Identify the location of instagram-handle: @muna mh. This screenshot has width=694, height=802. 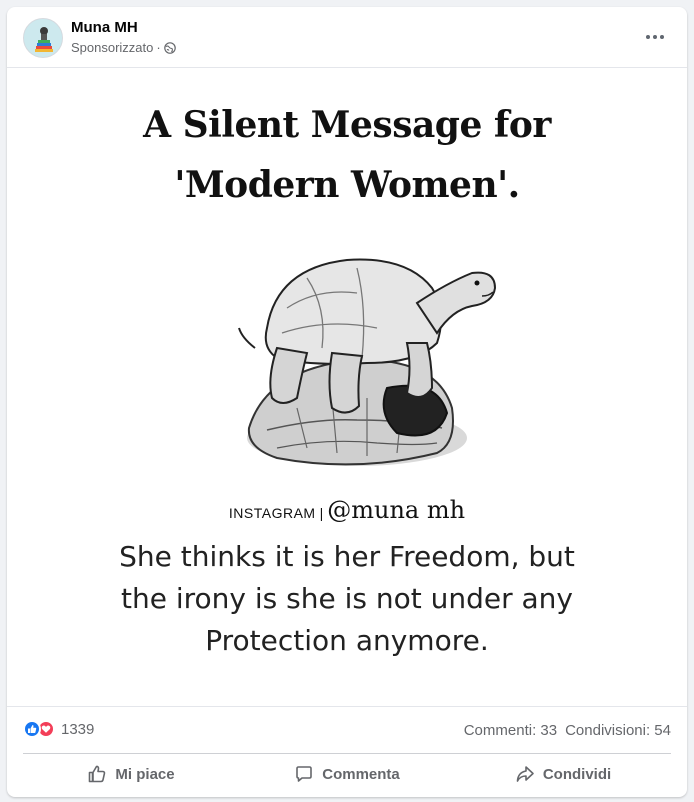
(396, 510).